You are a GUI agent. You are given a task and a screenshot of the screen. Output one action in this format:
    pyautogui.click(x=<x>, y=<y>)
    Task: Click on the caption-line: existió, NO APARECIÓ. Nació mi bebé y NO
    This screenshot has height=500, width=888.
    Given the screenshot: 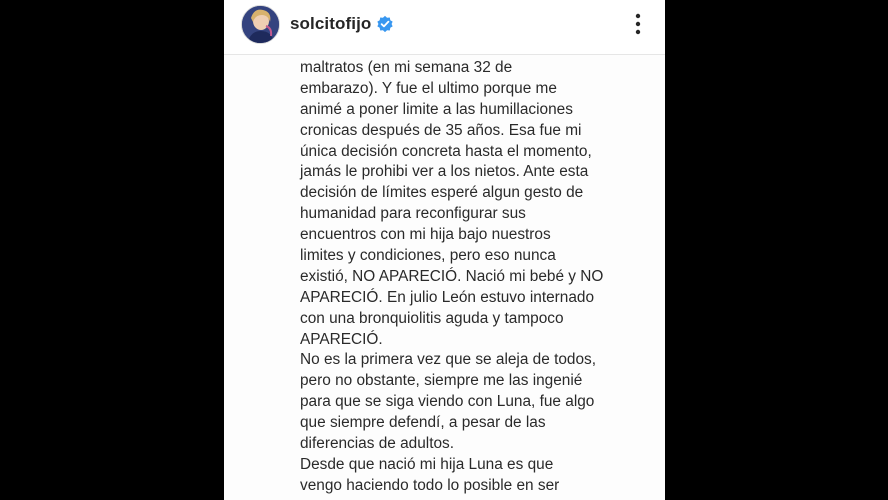 What is the action you would take?
    pyautogui.click(x=452, y=276)
    